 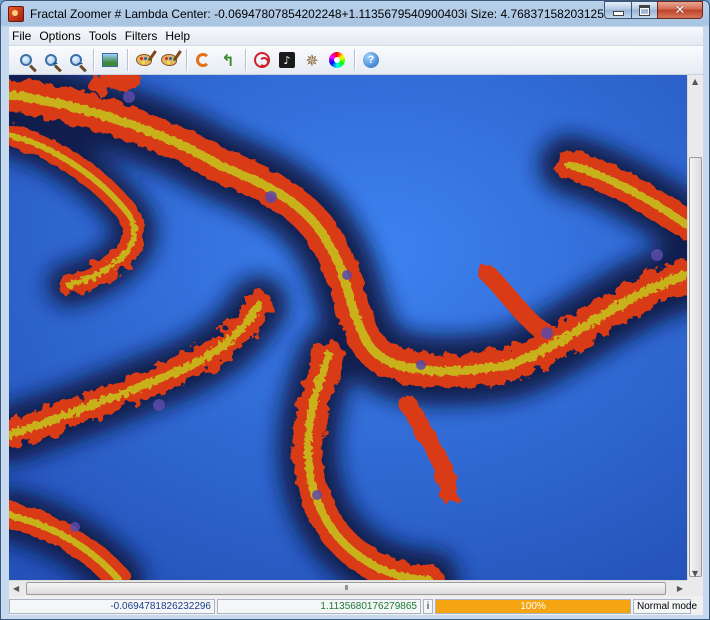 What do you see at coordinates (695, 81) in the screenshot?
I see `scroll-up-icon: ▲` at bounding box center [695, 81].